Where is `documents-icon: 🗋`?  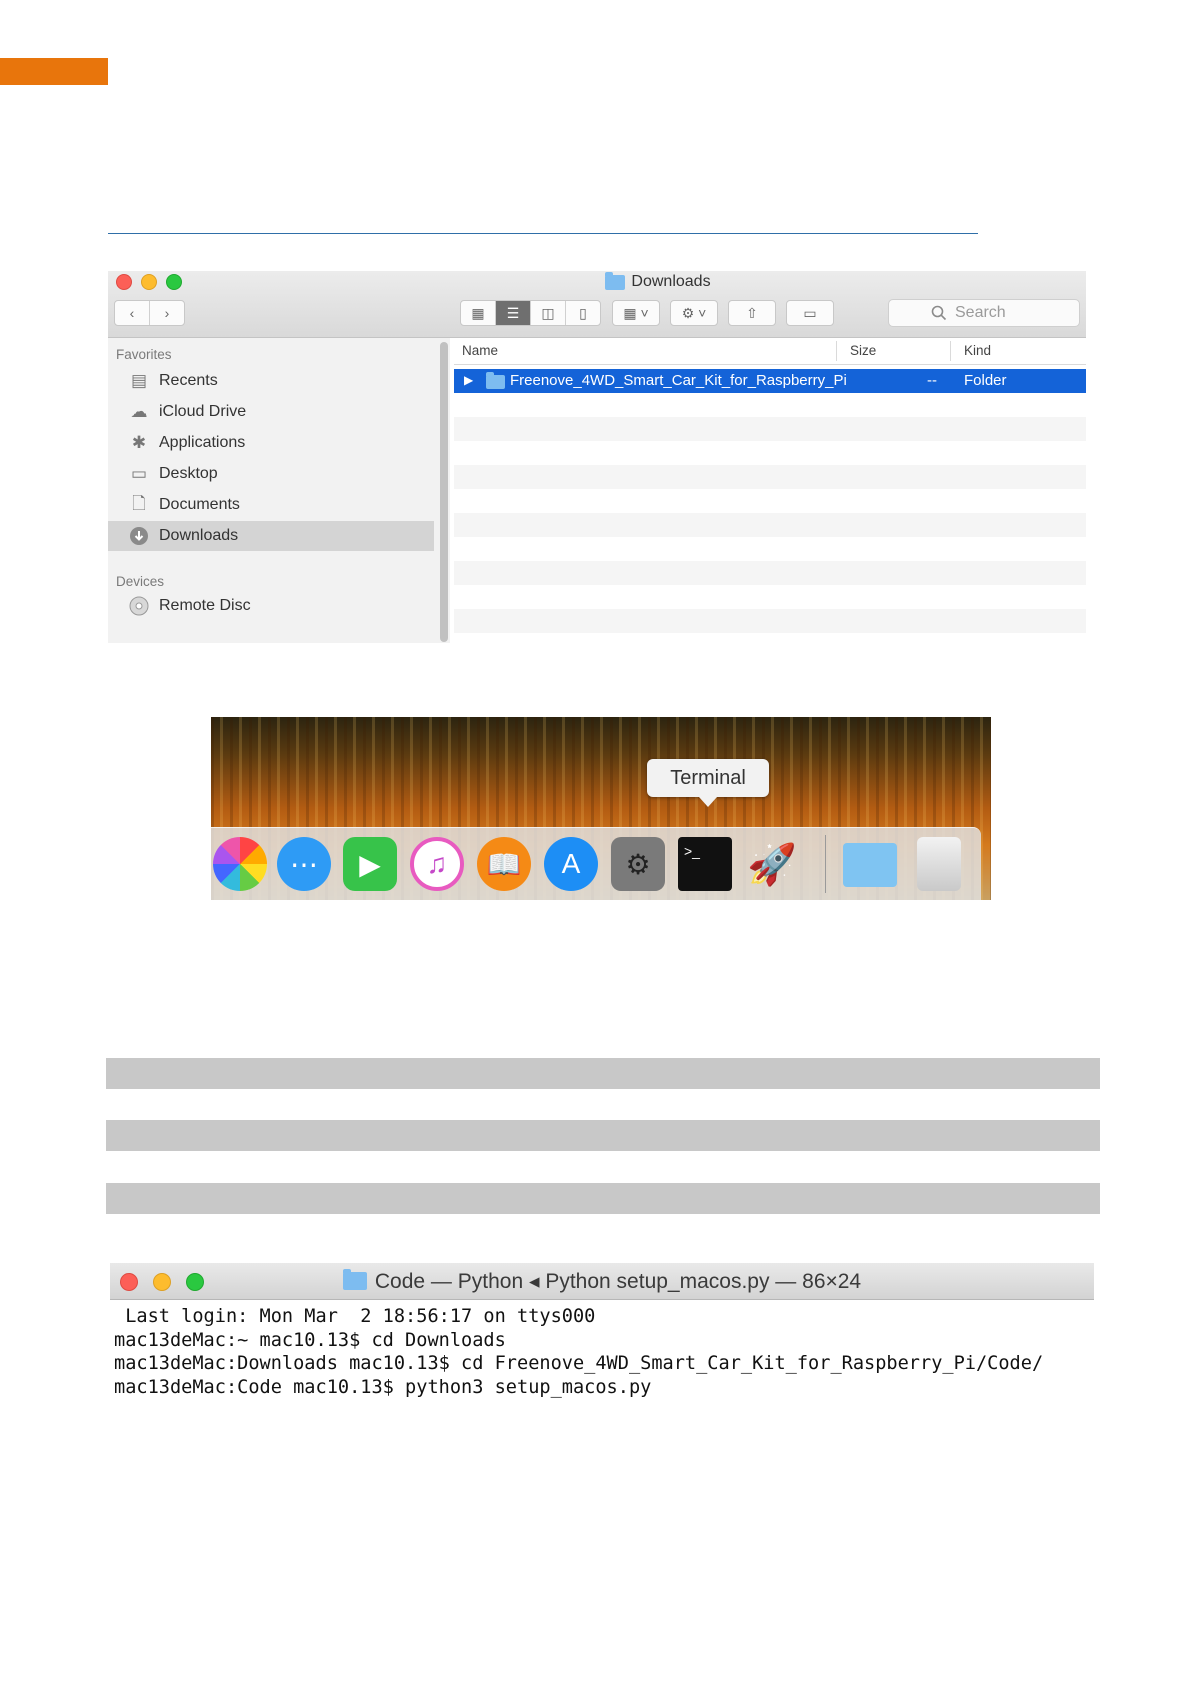 documents-icon: 🗋 is located at coordinates (139, 503).